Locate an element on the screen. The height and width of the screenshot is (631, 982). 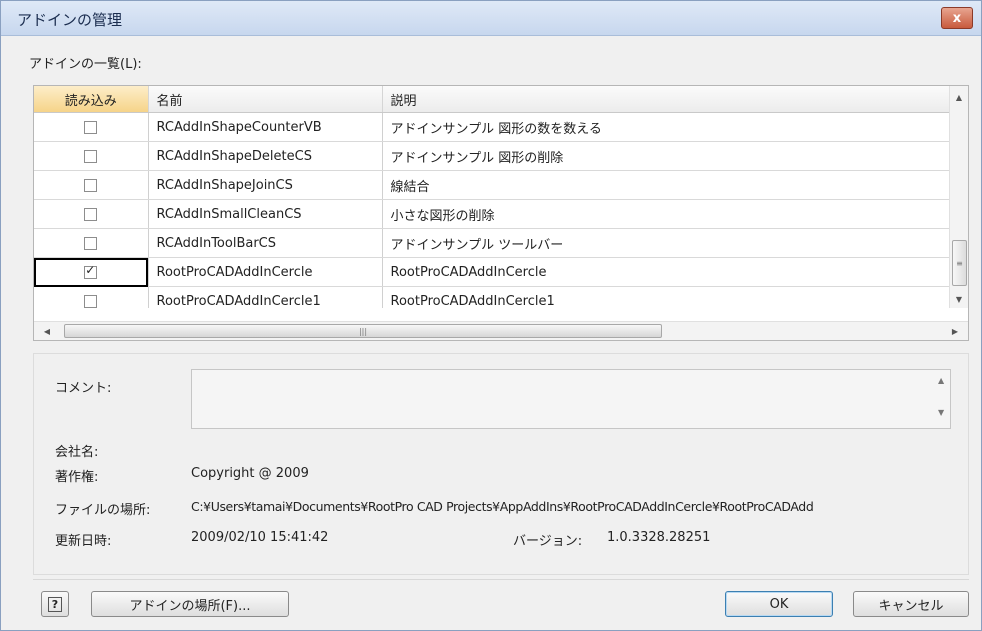
addin-description-cell: RootProCADAddInCercle1 is located at coordinates (666, 297).